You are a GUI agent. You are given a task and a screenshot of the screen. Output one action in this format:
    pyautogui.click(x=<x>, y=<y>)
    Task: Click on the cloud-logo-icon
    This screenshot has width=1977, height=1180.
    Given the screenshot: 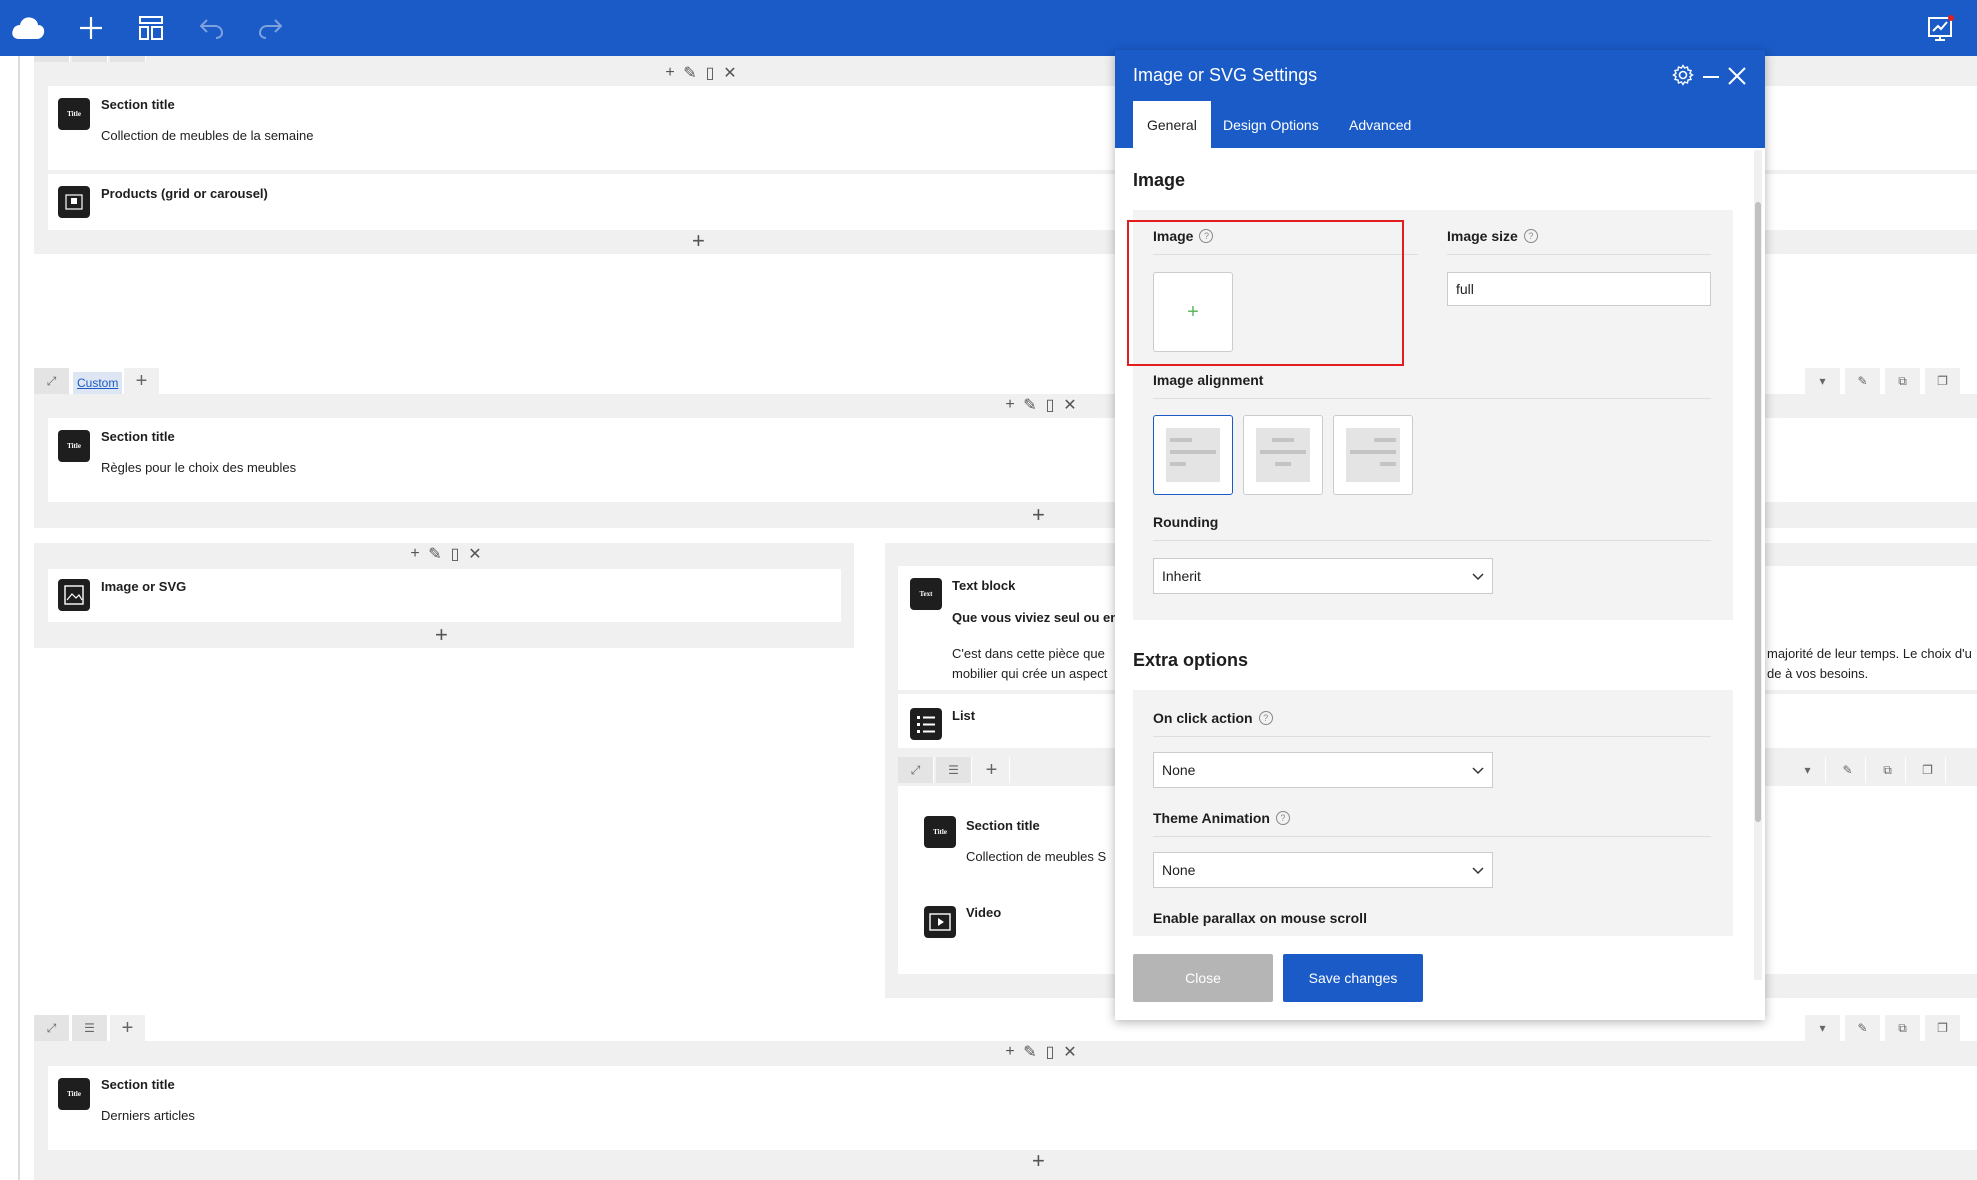 What is the action you would take?
    pyautogui.click(x=28, y=28)
    